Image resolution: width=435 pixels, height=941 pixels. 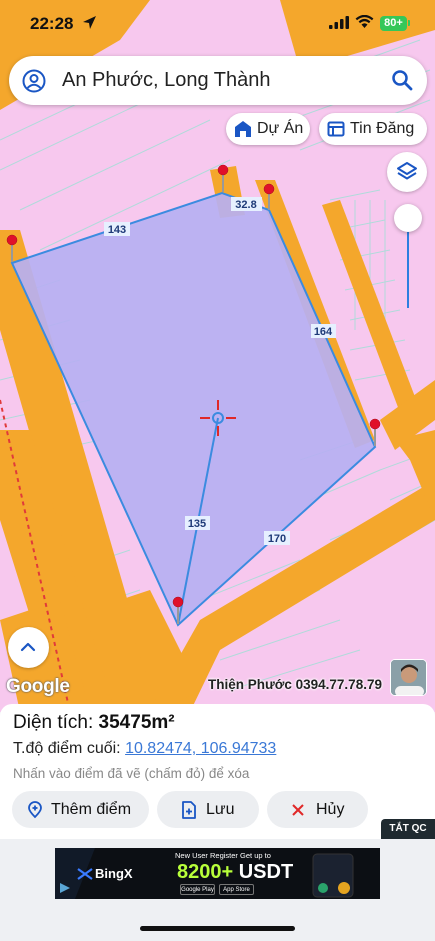 What do you see at coordinates (89, 22) in the screenshot?
I see `location-arrow-icon` at bounding box center [89, 22].